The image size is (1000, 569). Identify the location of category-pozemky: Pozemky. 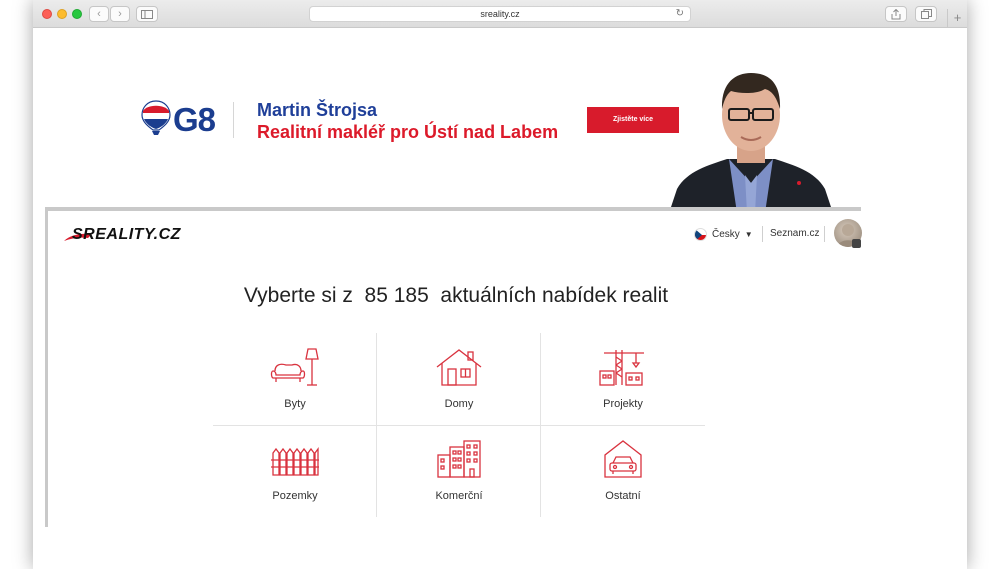
(295, 471).